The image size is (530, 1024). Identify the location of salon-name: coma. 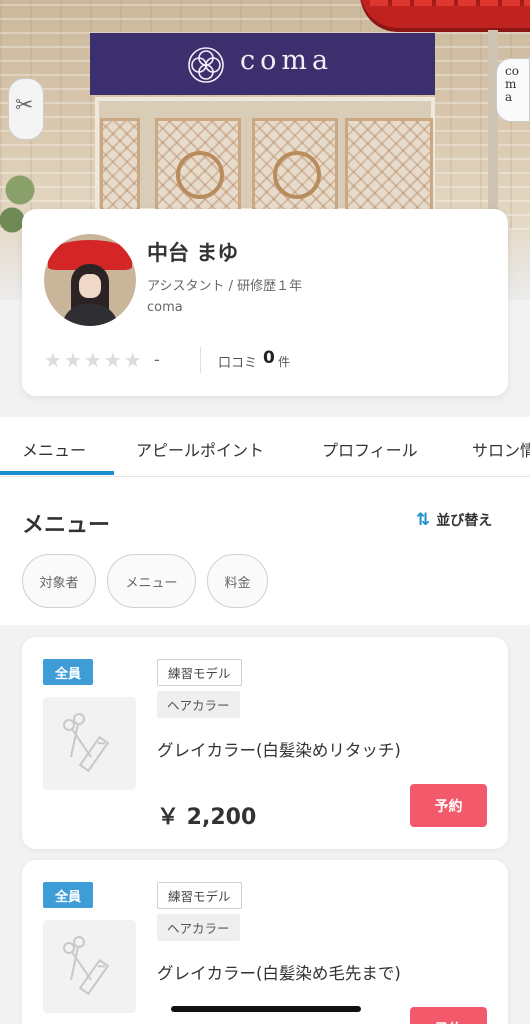
(165, 307).